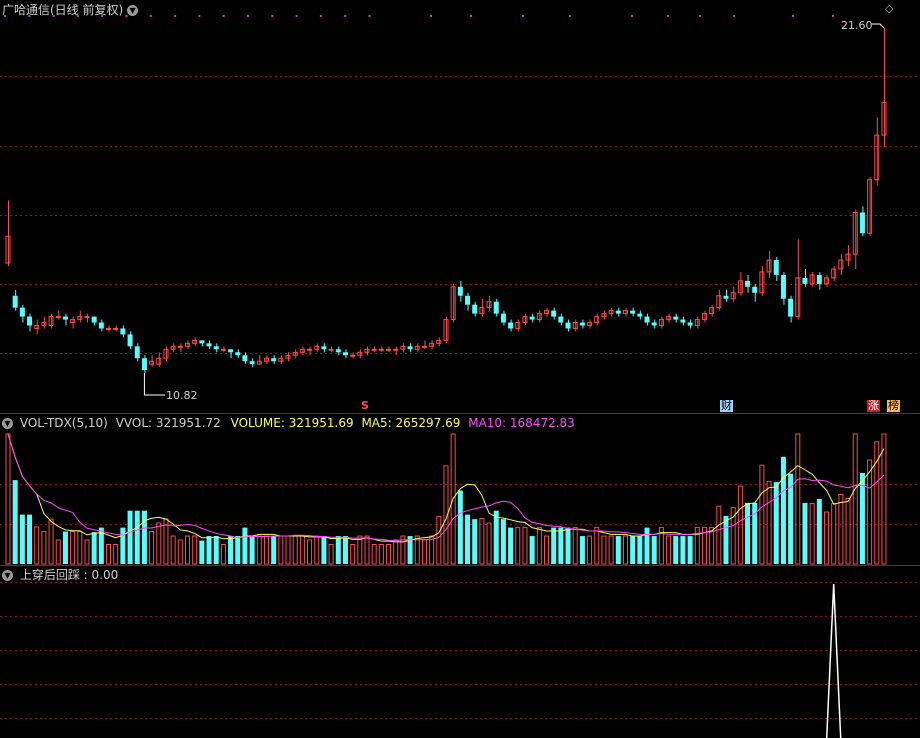 The height and width of the screenshot is (738, 920). I want to click on event-tag-cai: 财, so click(726, 406).